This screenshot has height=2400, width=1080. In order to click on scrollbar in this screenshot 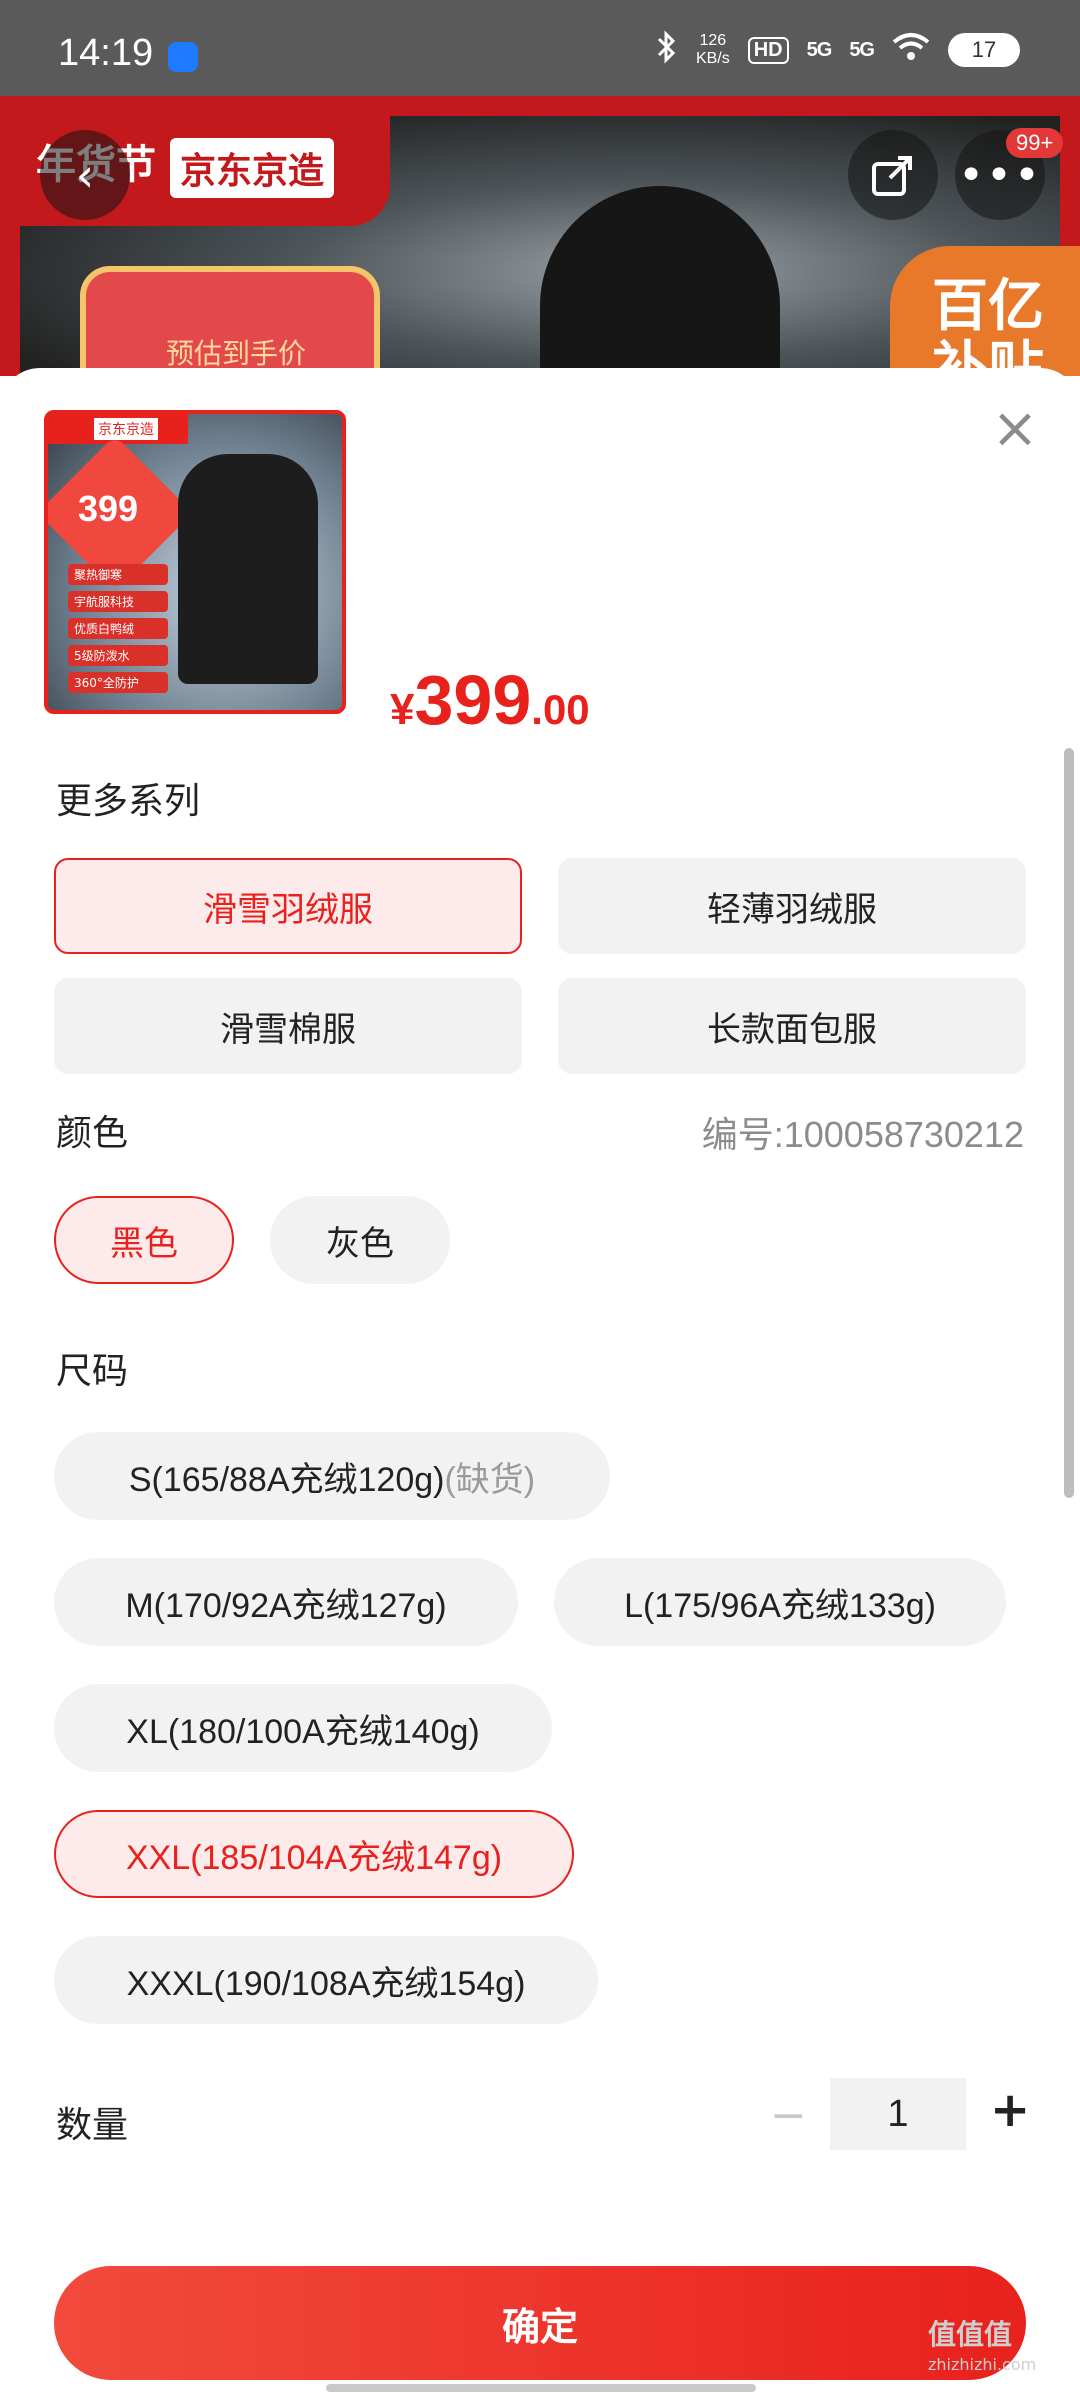, I will do `click(1069, 1123)`.